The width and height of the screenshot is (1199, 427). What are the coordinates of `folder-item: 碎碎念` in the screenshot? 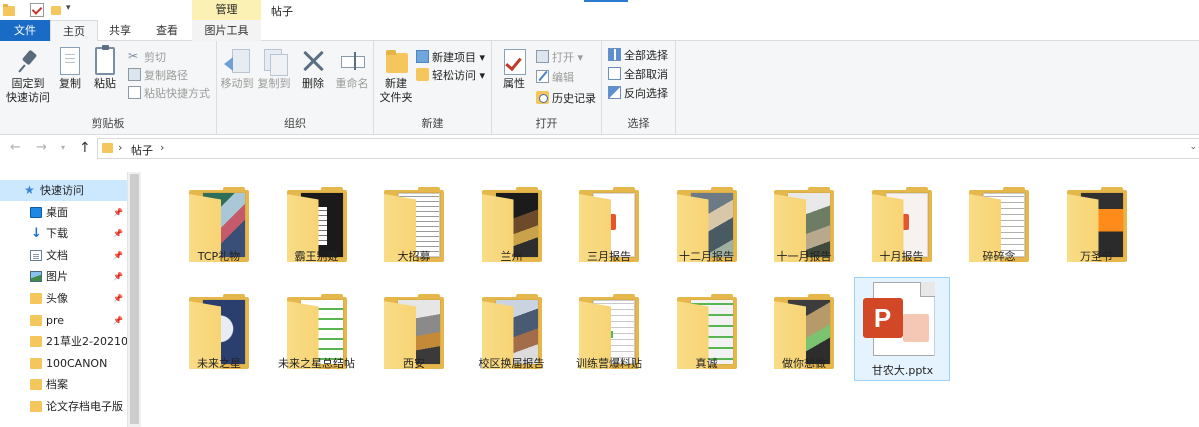 It's located at (999, 222).